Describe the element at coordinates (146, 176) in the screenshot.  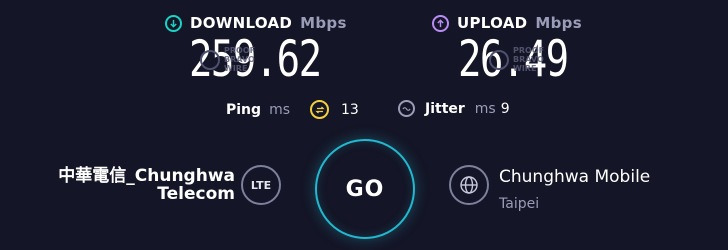
I see `provider-line-1: 中華電信_Chunghwa` at that location.